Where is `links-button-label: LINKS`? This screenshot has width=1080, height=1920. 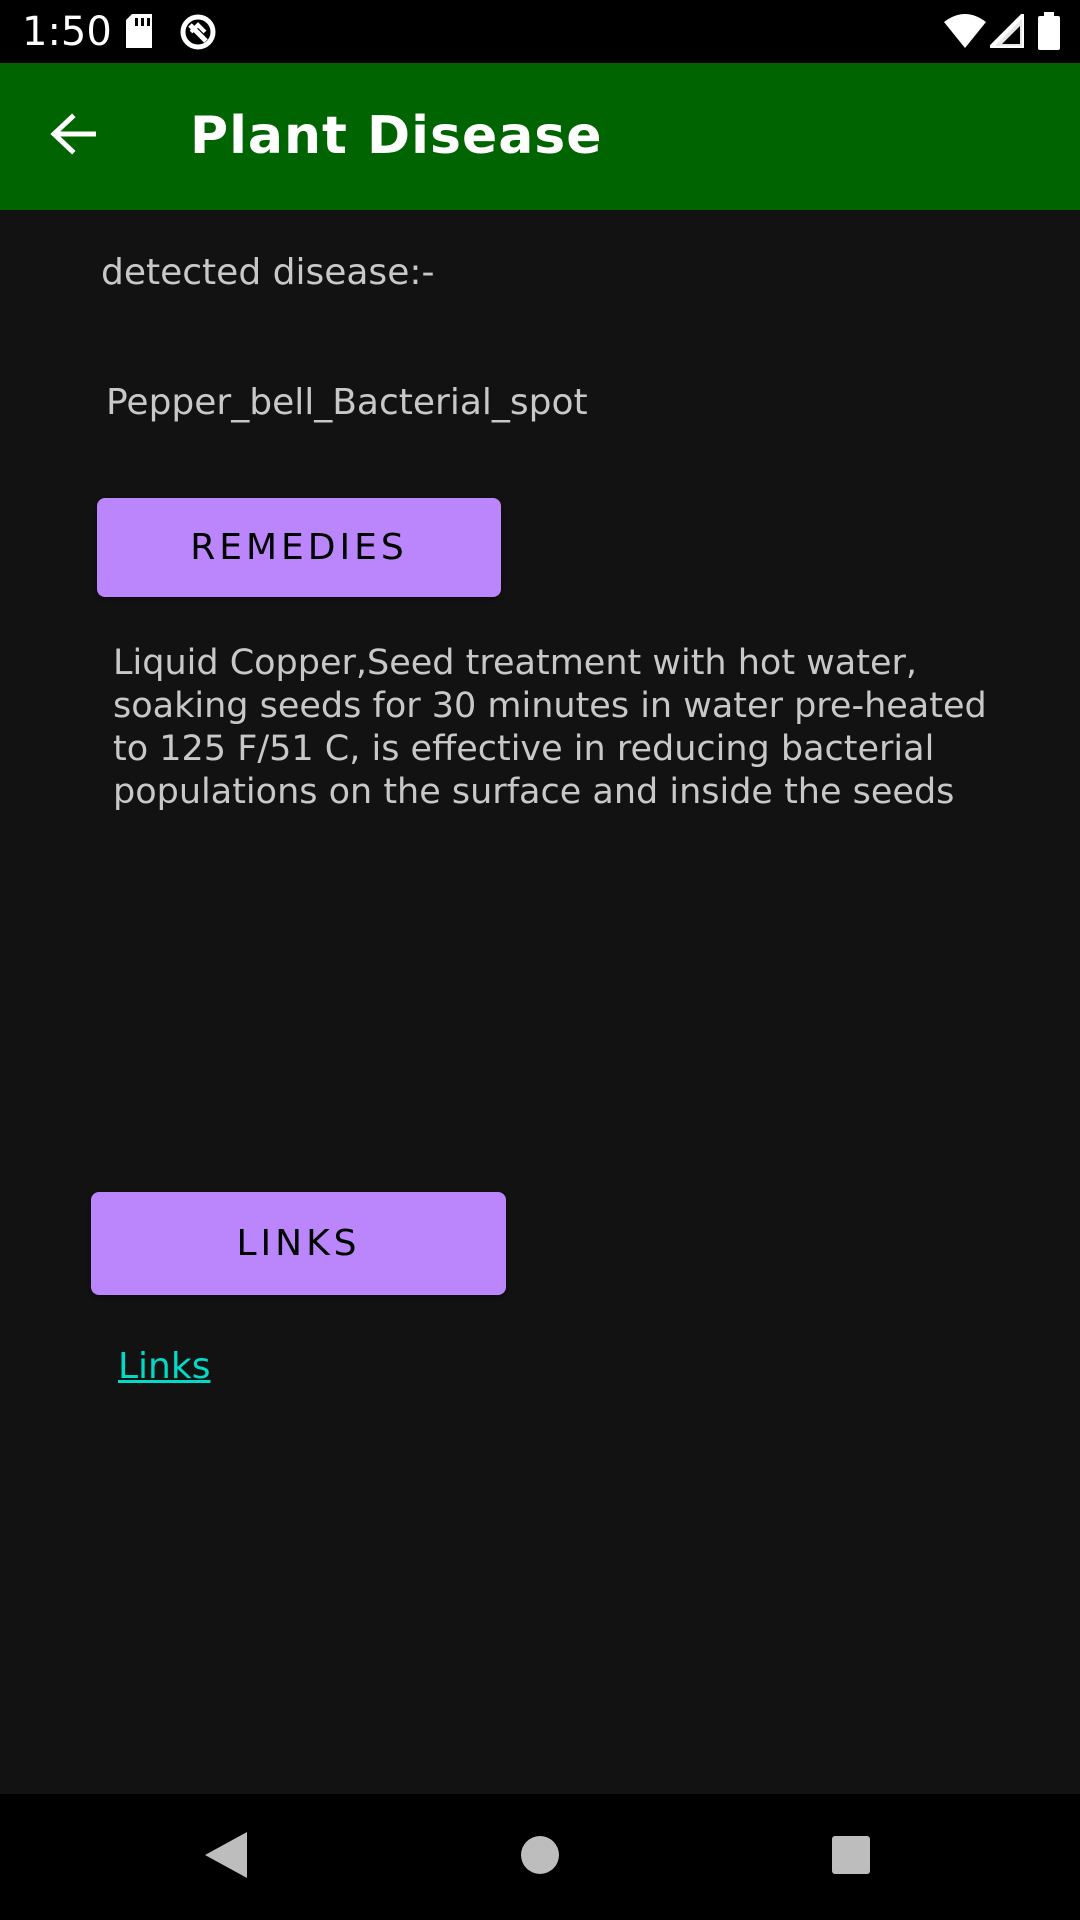 links-button-label: LINKS is located at coordinates (298, 1243).